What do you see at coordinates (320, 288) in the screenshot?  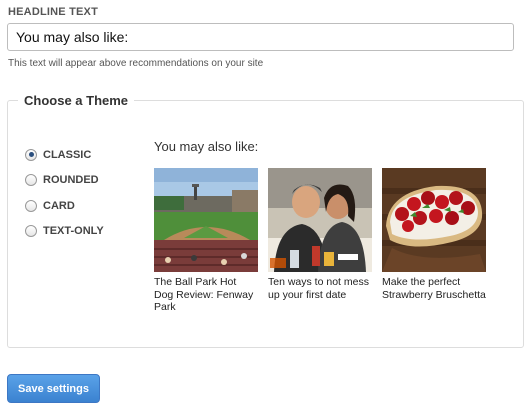 I see `card-title: Ten ways to not mess up your first date` at bounding box center [320, 288].